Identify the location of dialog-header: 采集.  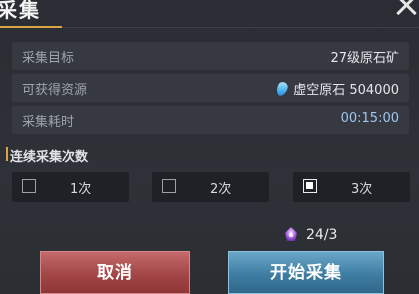
(209, 16).